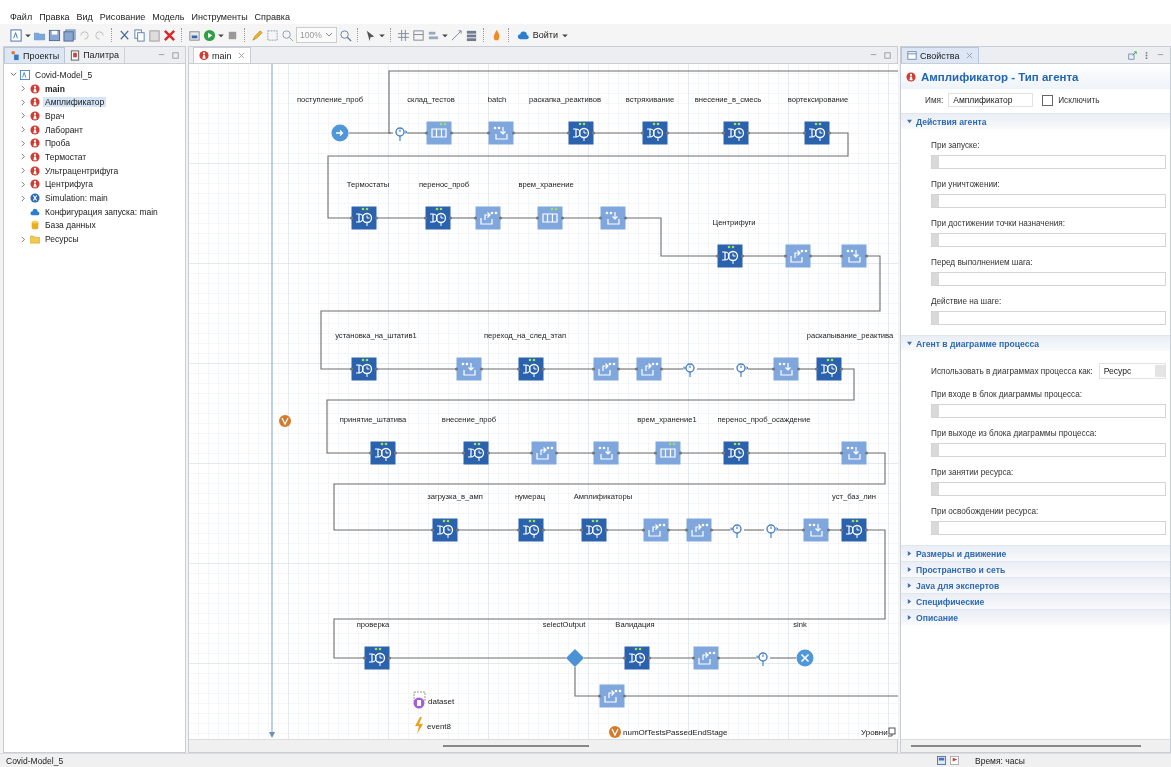 The height and width of the screenshot is (767, 1171). What do you see at coordinates (1035, 343) in the screenshot?
I see `section-header: Агент в диаграмме процесса` at bounding box center [1035, 343].